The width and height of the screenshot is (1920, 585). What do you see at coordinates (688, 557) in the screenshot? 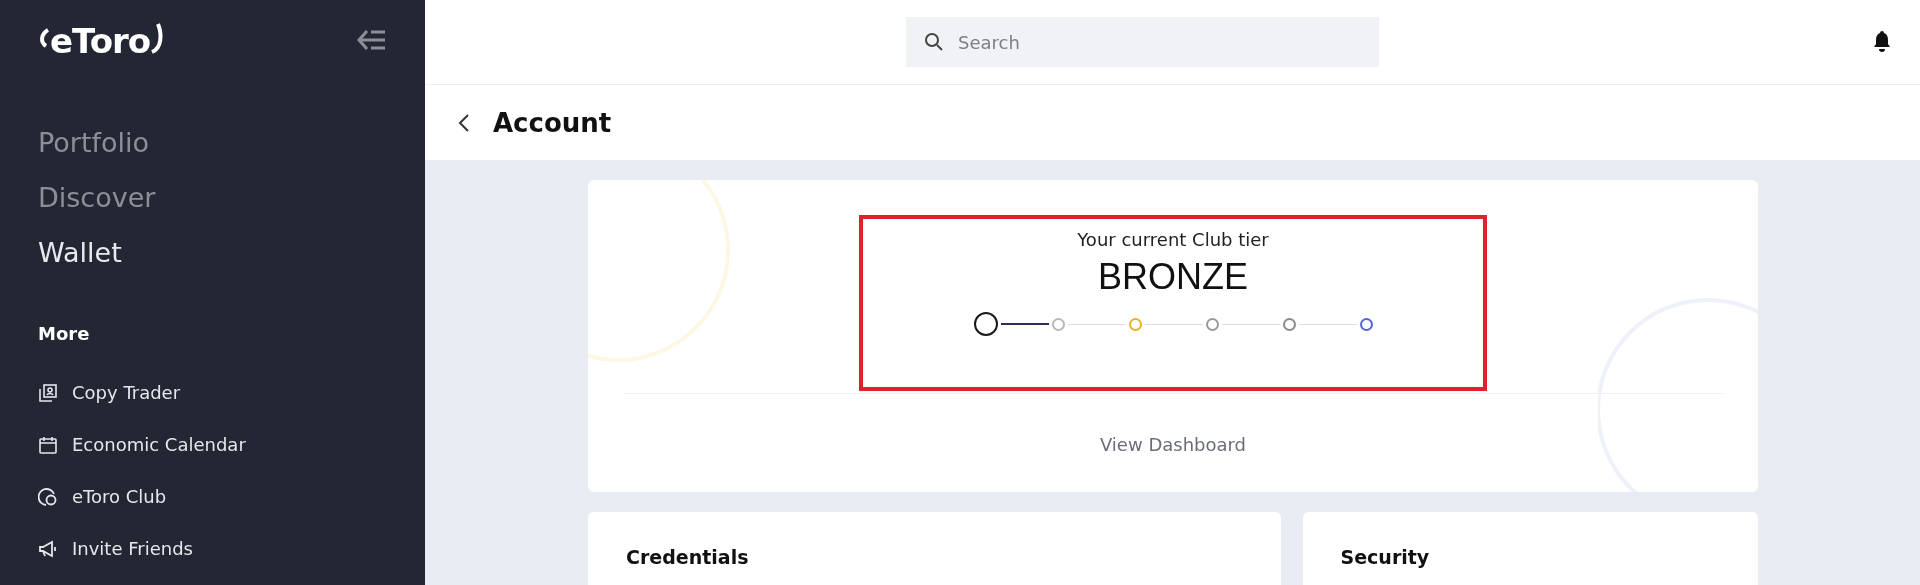
I see `section-title: Credentials` at bounding box center [688, 557].